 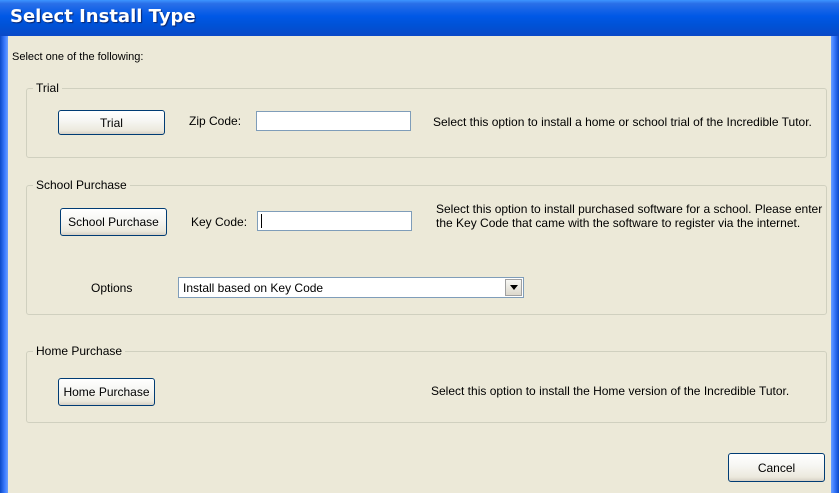 What do you see at coordinates (78, 57) in the screenshot?
I see `instruction-text: Select one of the following:` at bounding box center [78, 57].